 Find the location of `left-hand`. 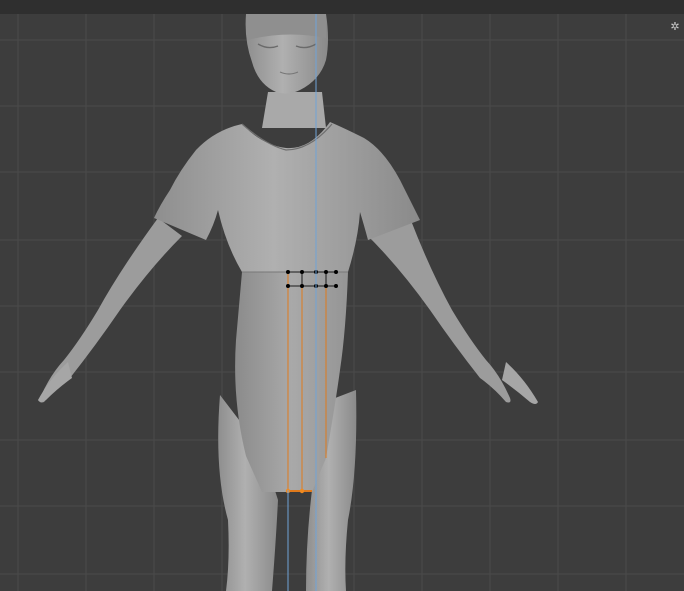

left-hand is located at coordinates (55, 382).